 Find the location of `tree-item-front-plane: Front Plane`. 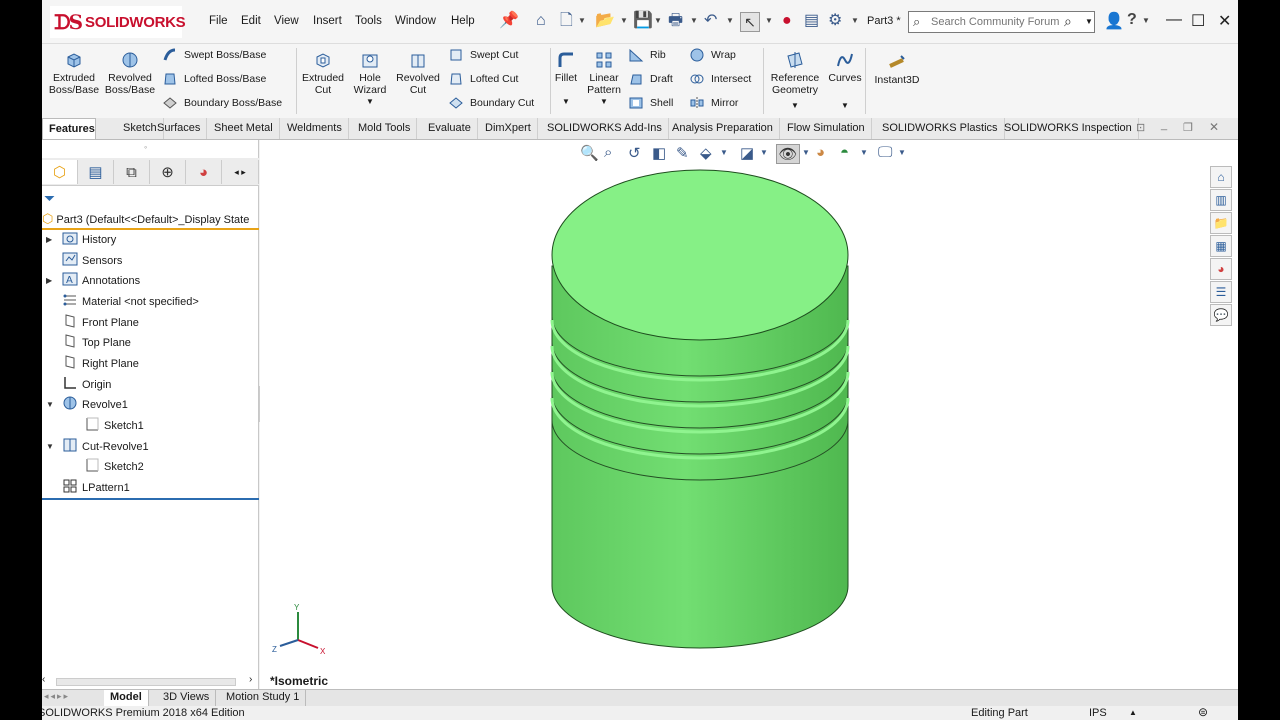

tree-item-front-plane: Front Plane is located at coordinates (100, 323).